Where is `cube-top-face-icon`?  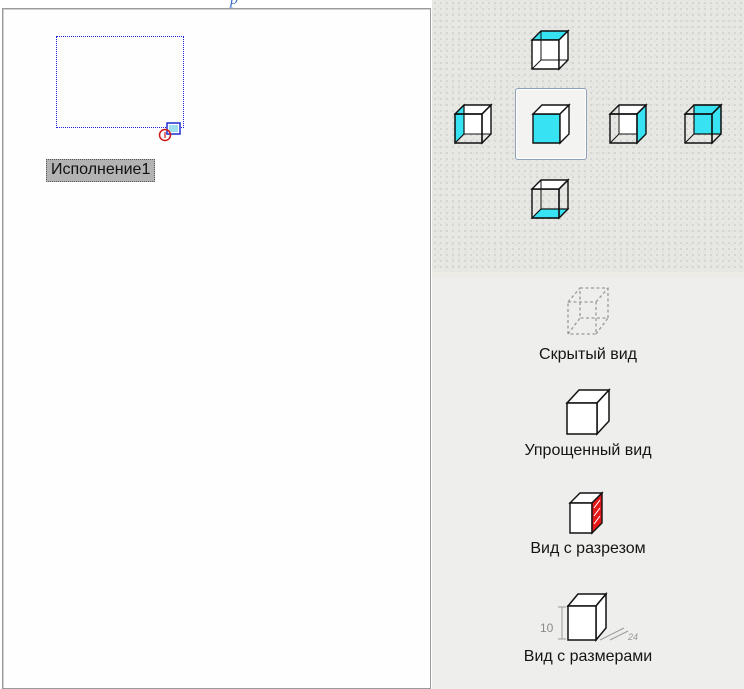 cube-top-face-icon is located at coordinates (550, 50).